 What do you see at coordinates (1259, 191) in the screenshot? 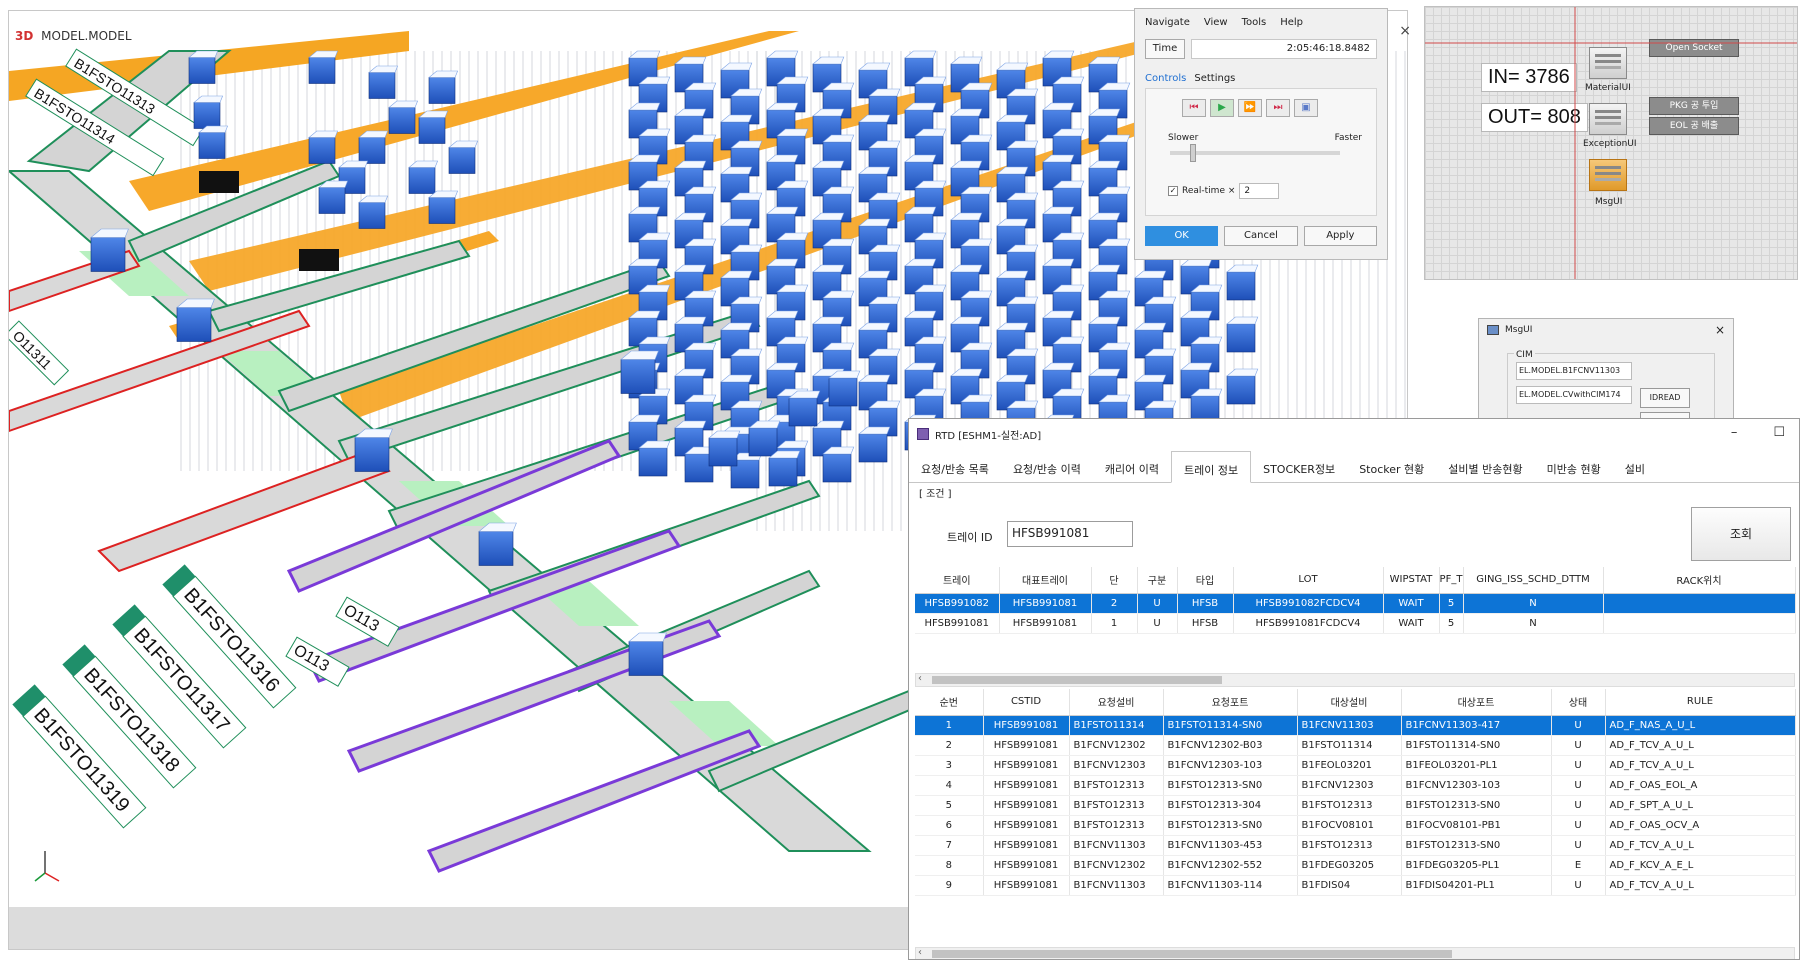
I see `realtime-multiplier-input: 2` at bounding box center [1259, 191].